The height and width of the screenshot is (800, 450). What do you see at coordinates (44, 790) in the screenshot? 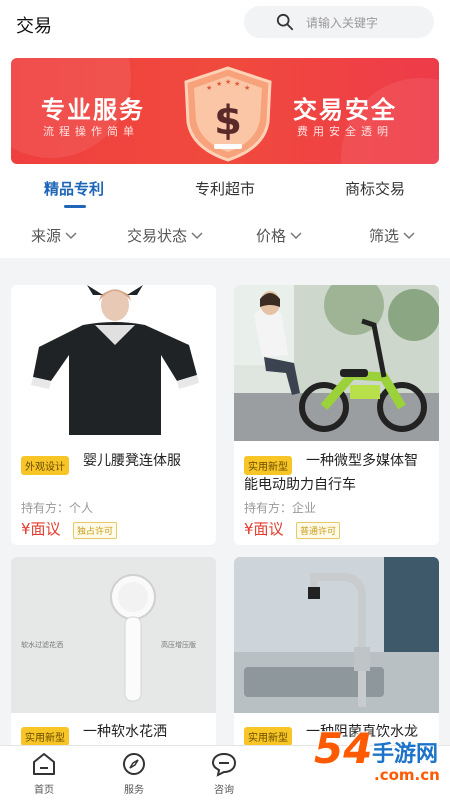
I see `nav-home-label: 首页` at bounding box center [44, 790].